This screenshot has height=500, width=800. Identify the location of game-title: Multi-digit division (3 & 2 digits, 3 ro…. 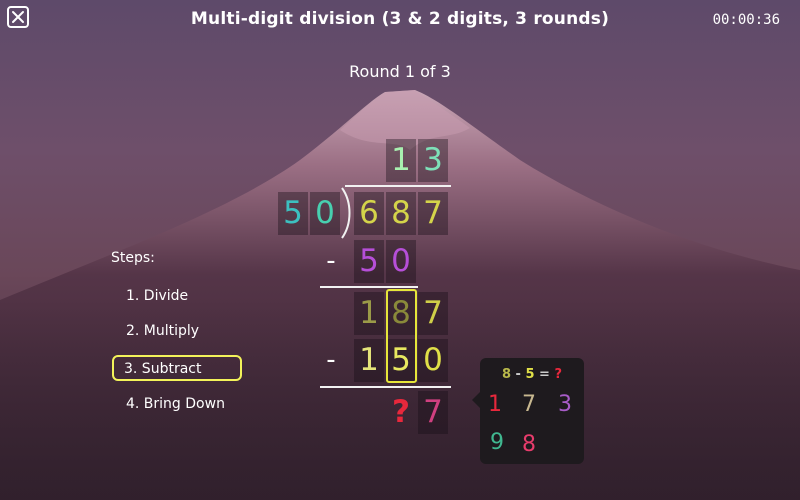
(400, 19).